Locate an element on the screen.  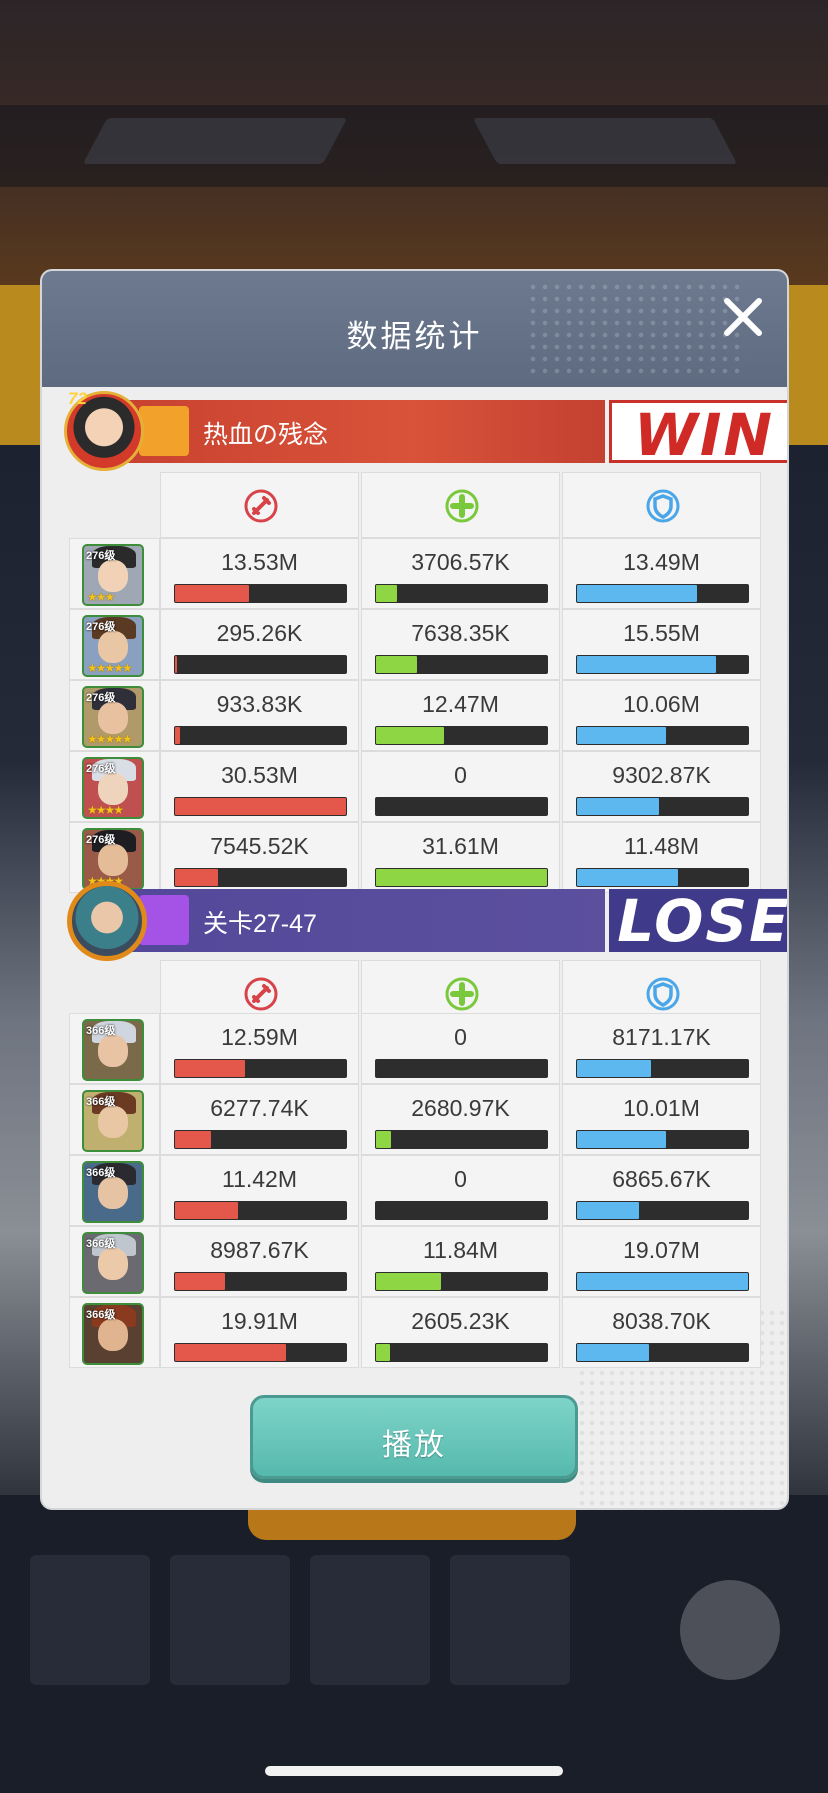
defense-cell: 8171.17K is located at coordinates (661, 1048).